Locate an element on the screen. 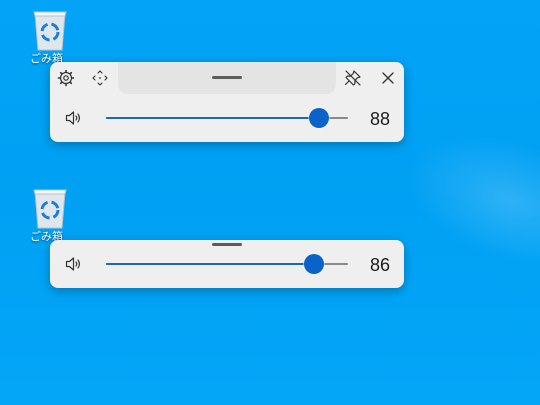 Image resolution: width=540 pixels, height=405 pixels. volume-value: 86 is located at coordinates (380, 265).